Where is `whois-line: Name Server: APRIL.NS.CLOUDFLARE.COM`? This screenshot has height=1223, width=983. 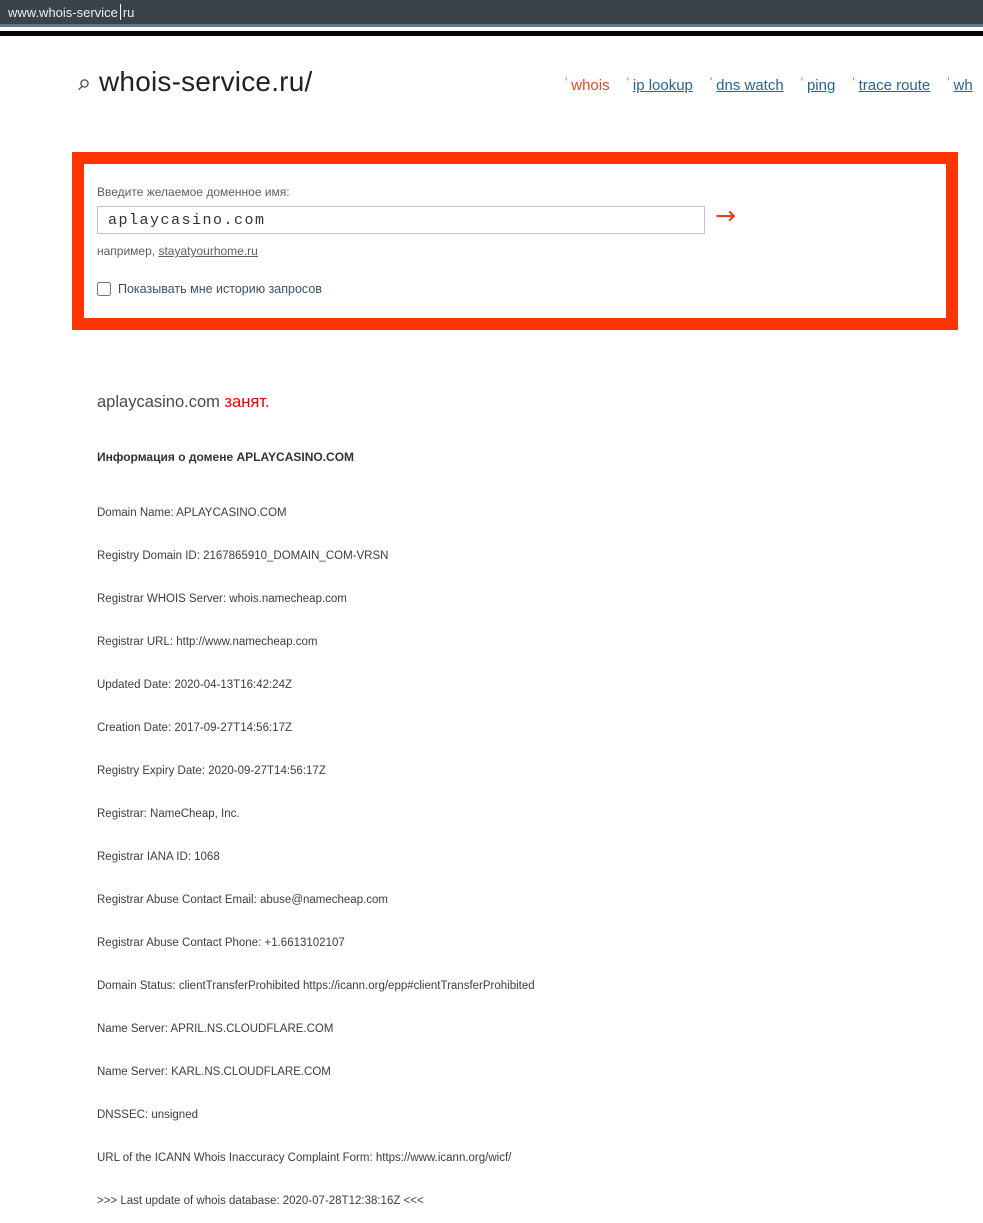 whois-line: Name Server: APRIL.NS.CLOUDFLARE.COM is located at coordinates (215, 1029).